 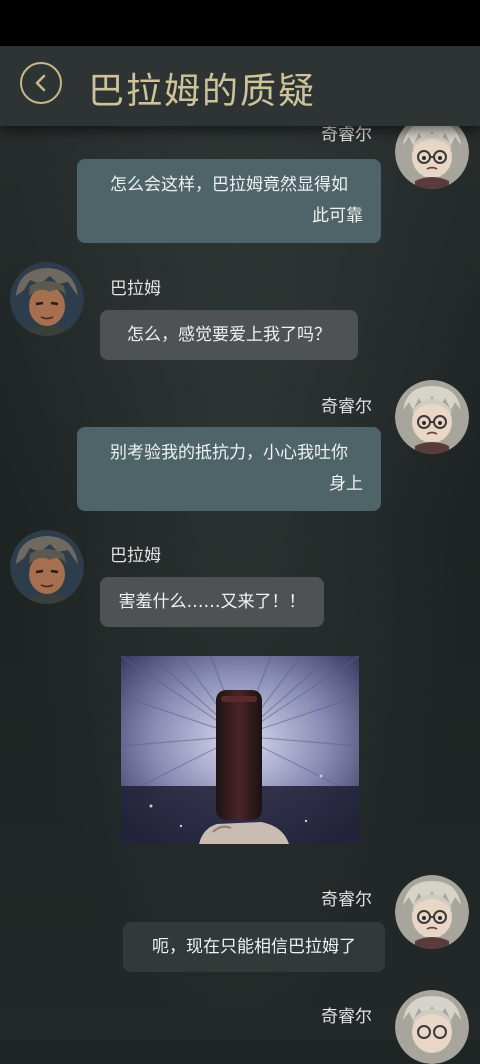 I want to click on message-bubble: 害羞什么……又来了！！, so click(x=212, y=602).